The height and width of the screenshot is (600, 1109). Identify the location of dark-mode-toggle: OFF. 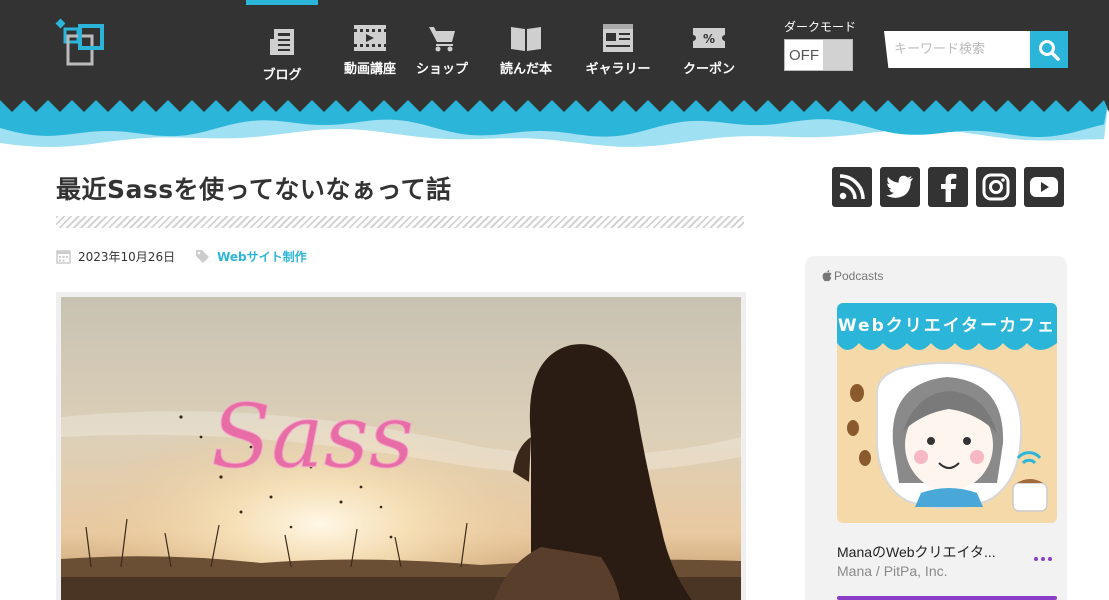
(818, 55).